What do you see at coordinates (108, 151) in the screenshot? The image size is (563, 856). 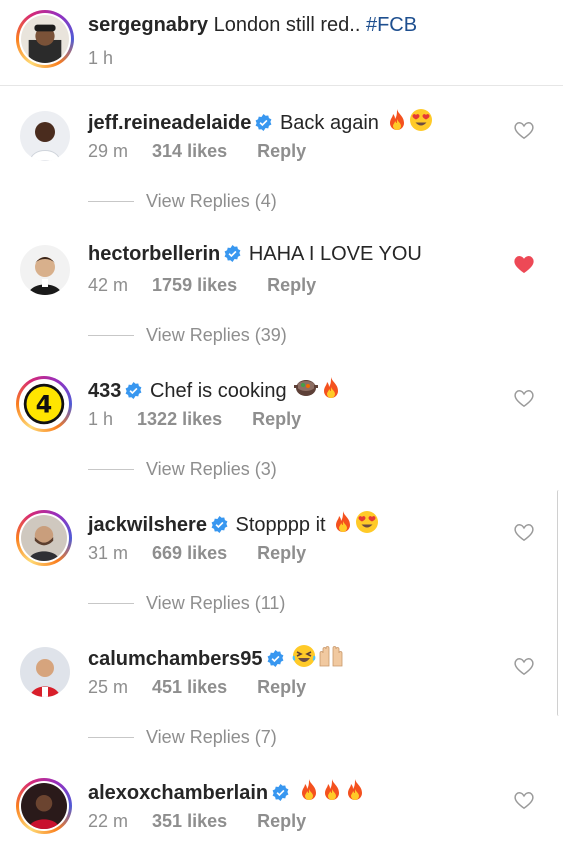 I see `comment-time: 29 m` at bounding box center [108, 151].